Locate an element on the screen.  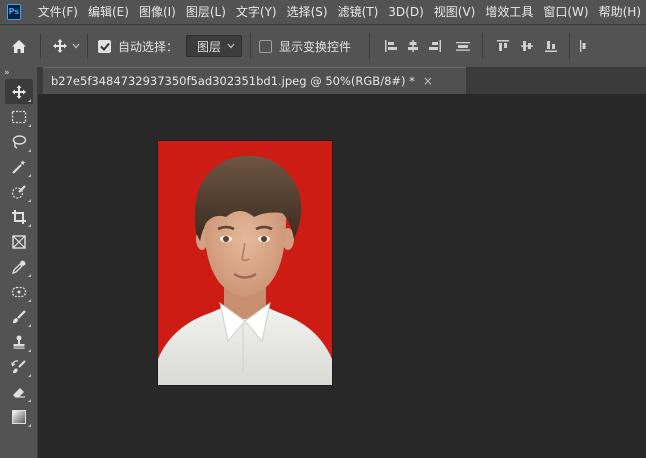
move-tool-preset-picker is located at coordinates (66, 46).